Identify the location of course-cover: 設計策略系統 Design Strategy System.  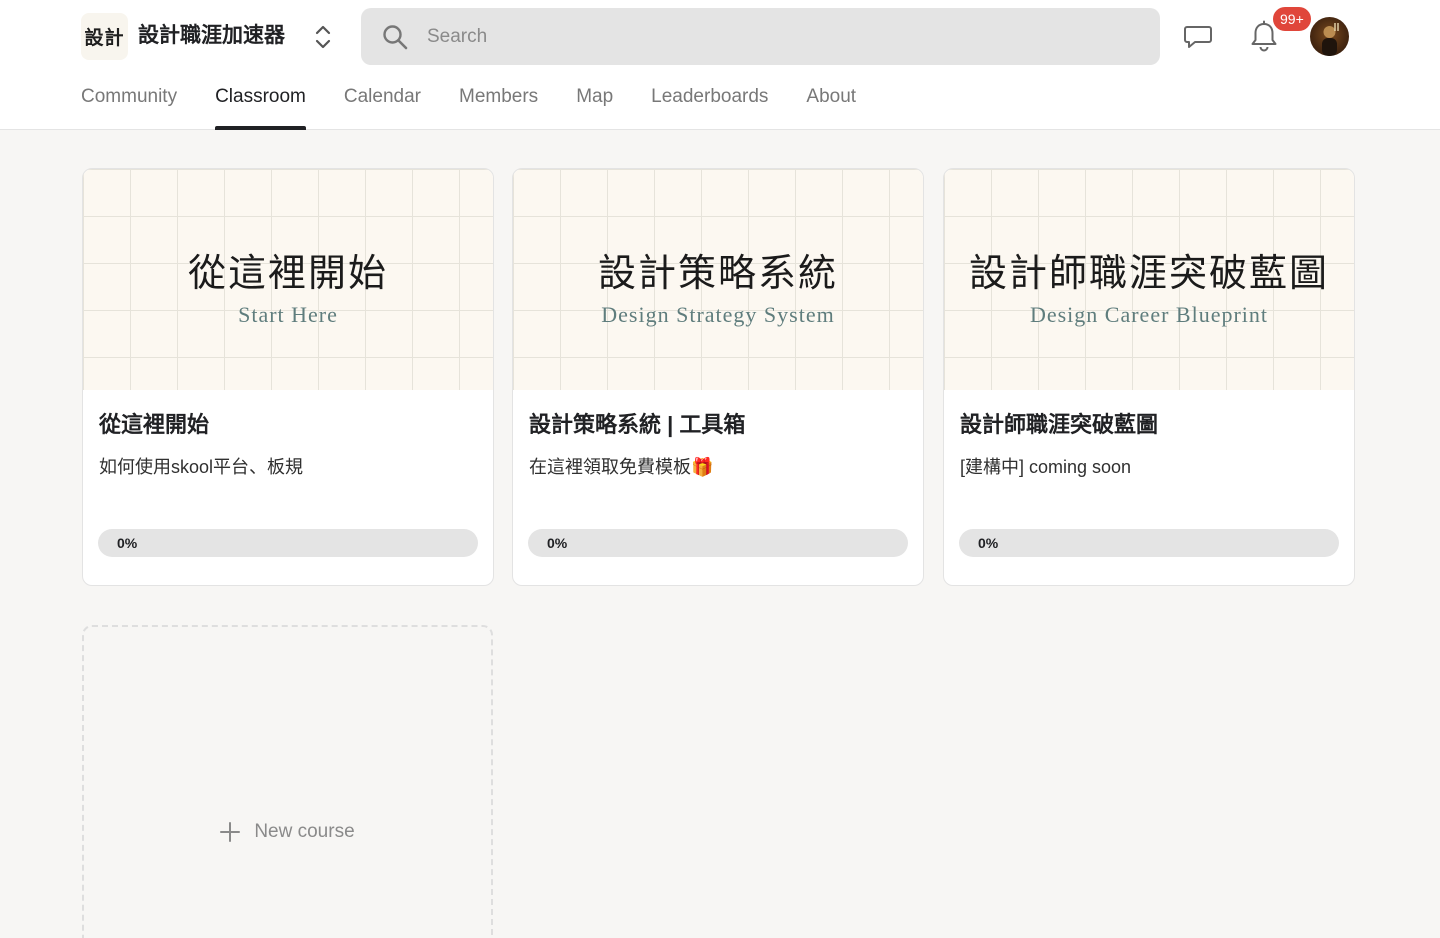
(718, 279).